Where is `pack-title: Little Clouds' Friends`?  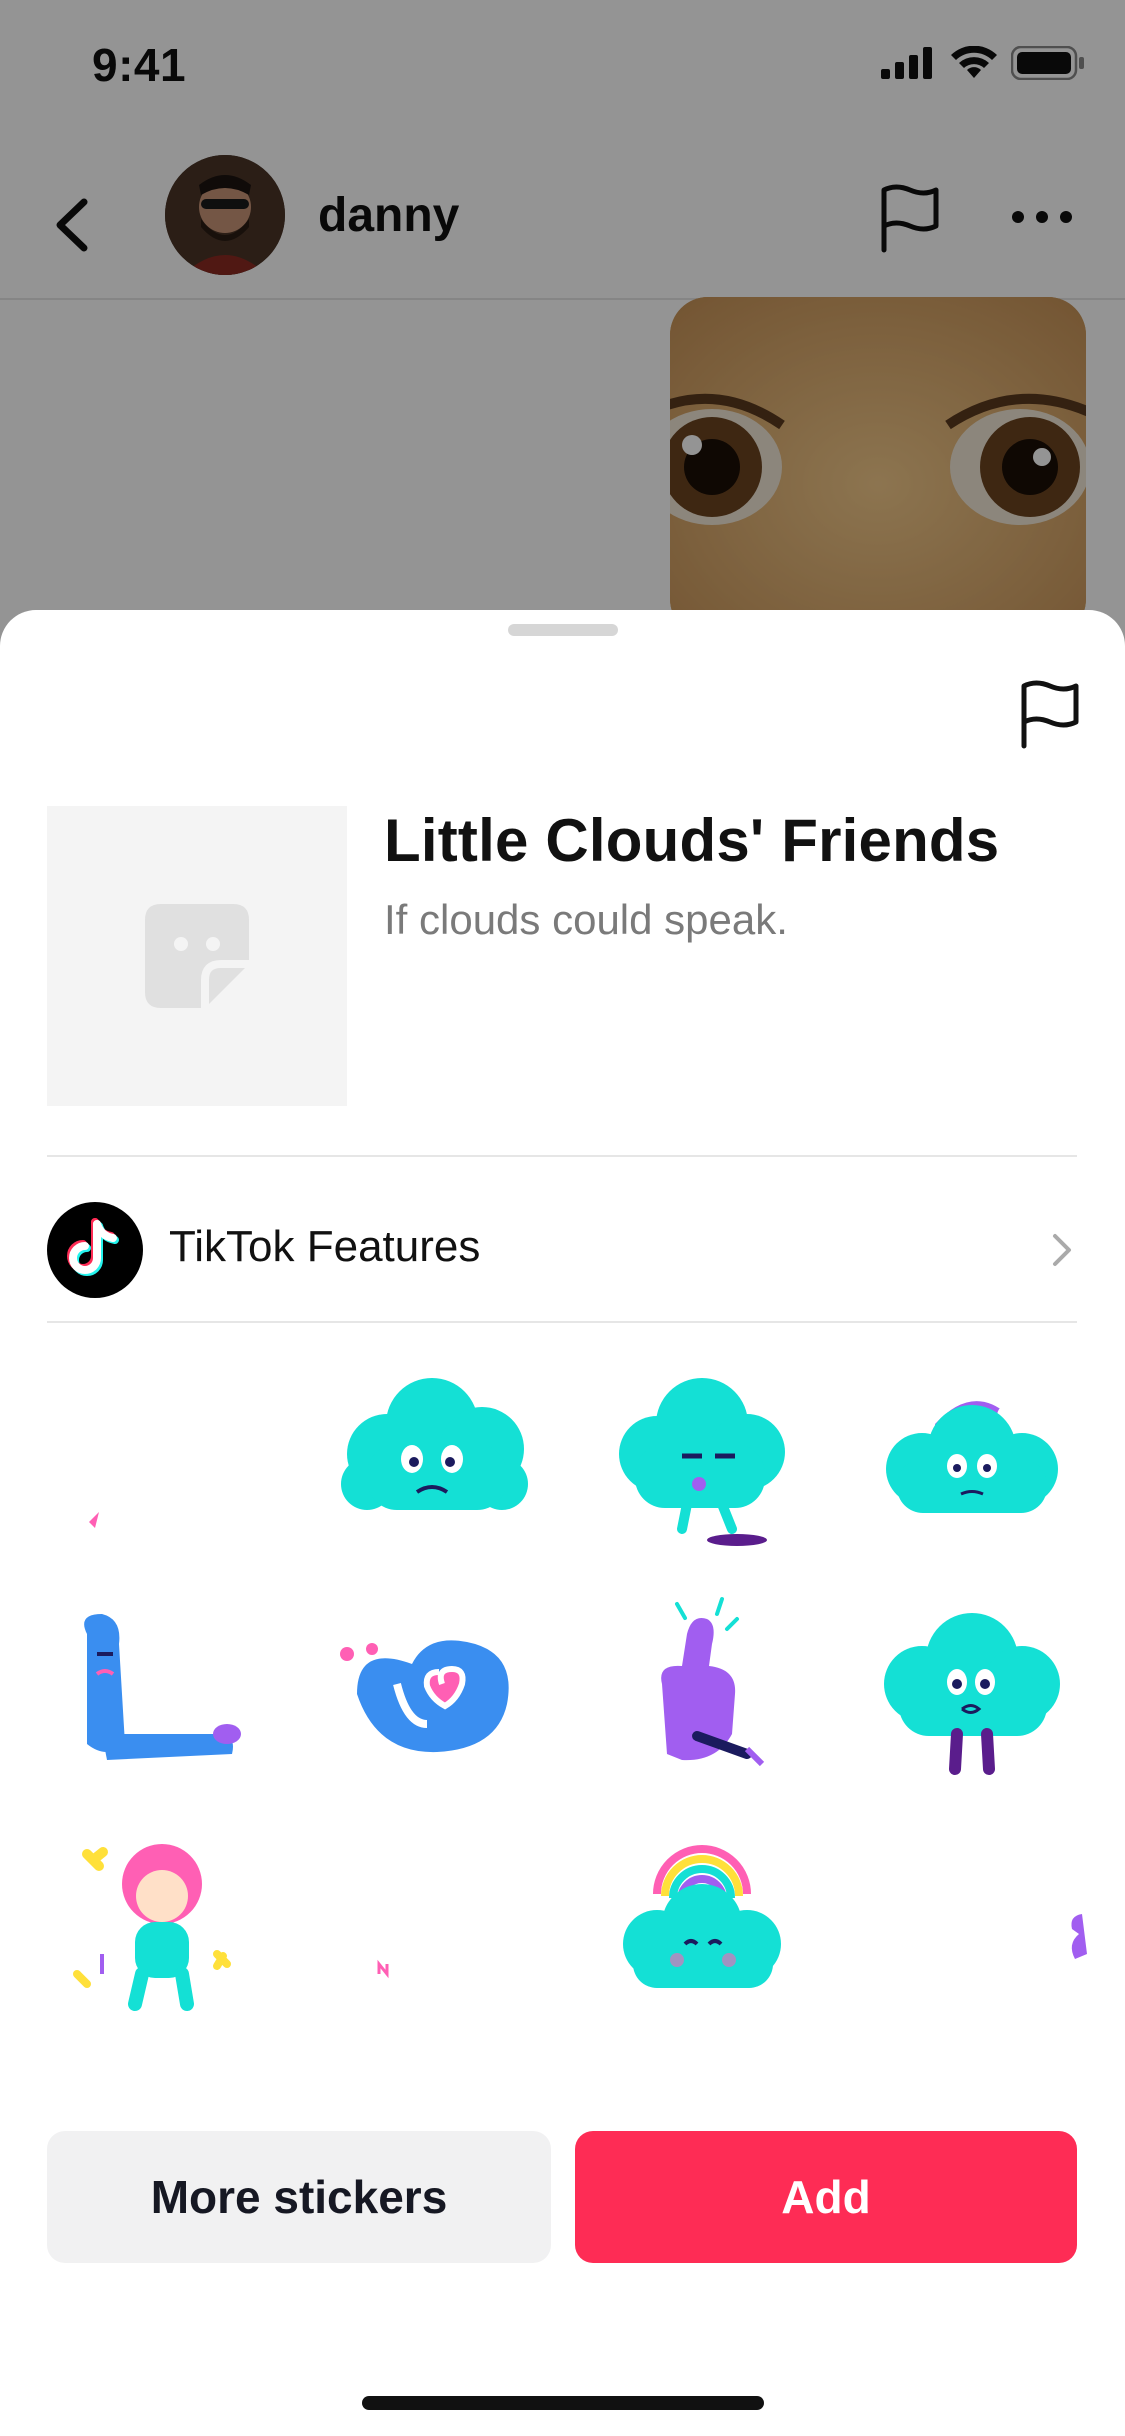
pack-title: Little Clouds' Friends is located at coordinates (692, 840).